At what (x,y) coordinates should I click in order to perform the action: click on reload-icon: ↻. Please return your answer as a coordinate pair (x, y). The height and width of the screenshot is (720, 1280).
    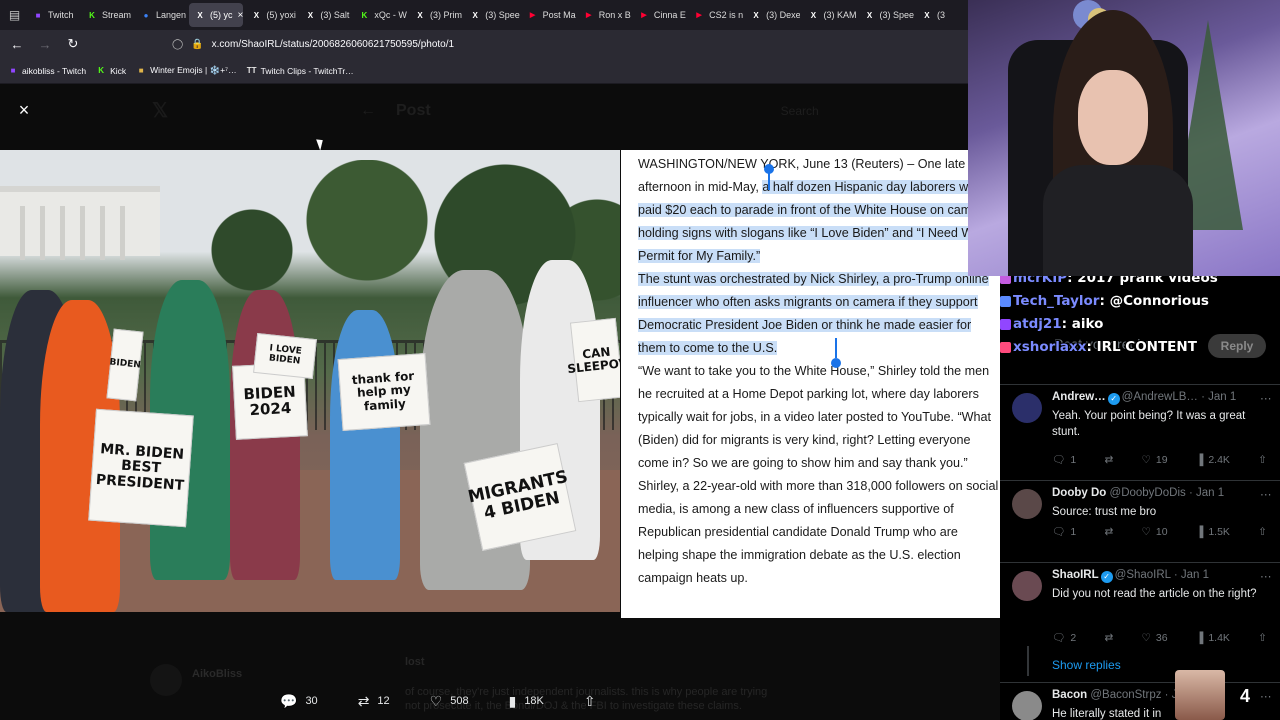
    Looking at the image, I should click on (73, 44).